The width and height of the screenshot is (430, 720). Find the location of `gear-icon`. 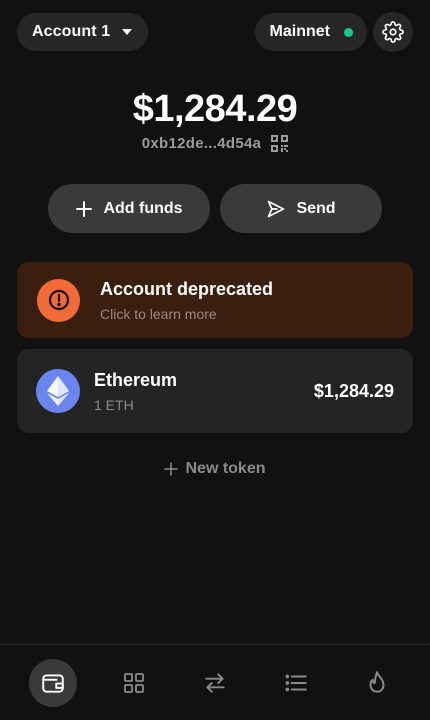

gear-icon is located at coordinates (393, 32).